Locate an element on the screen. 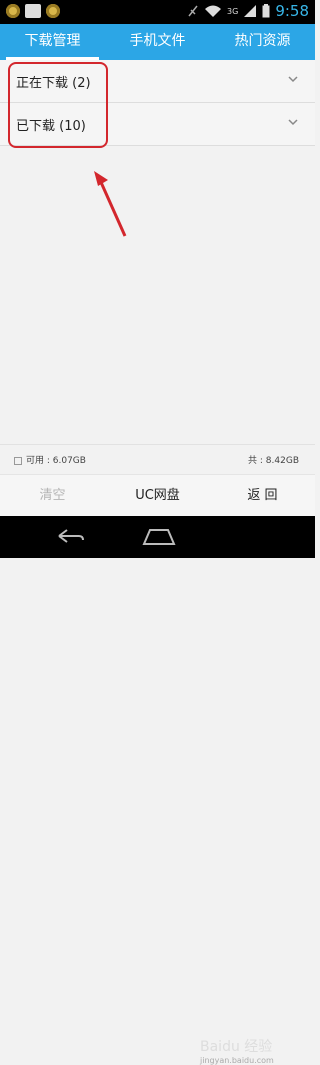  tab-bar: 下载管理 手机文件 热门资源 is located at coordinates (157, 42).